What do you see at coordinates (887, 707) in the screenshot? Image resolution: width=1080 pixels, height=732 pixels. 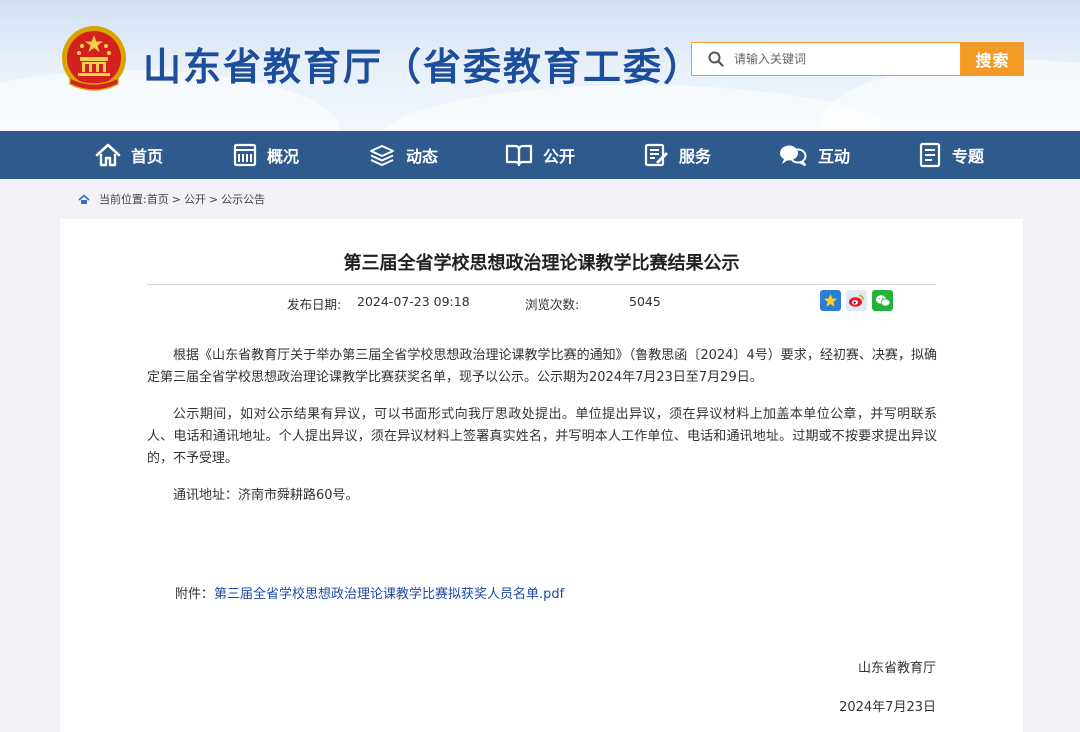 I see `signature-date: 2024年7月23日` at bounding box center [887, 707].